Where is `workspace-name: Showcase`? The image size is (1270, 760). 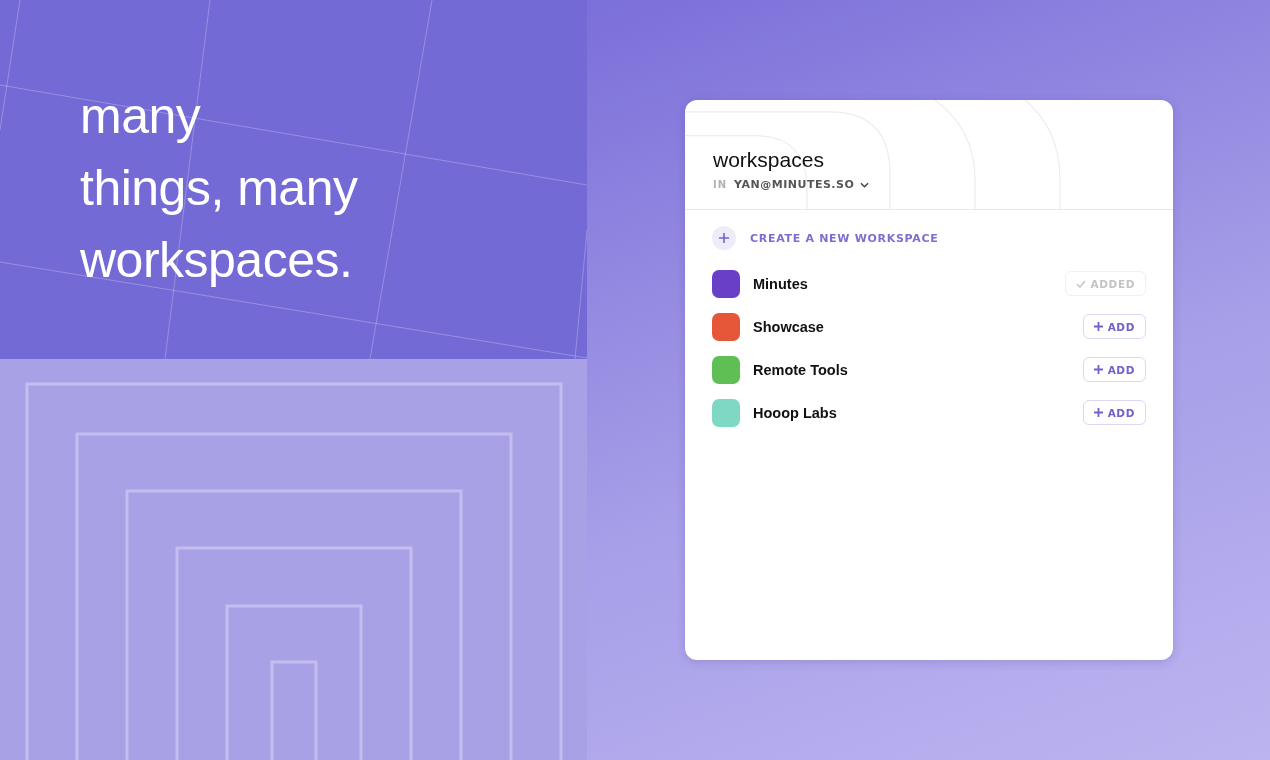 workspace-name: Showcase is located at coordinates (789, 326).